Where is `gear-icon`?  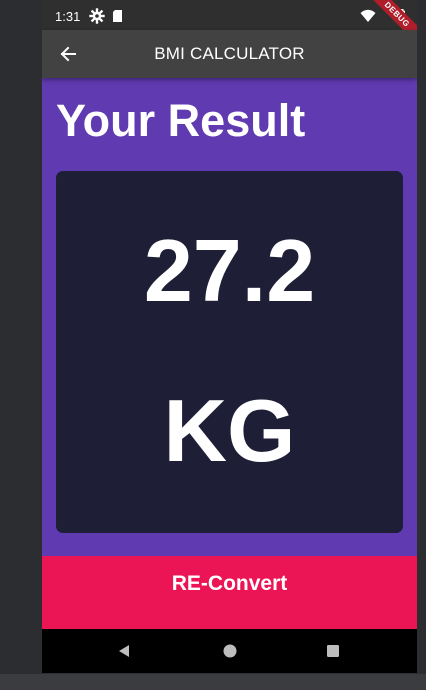 gear-icon is located at coordinates (97, 16).